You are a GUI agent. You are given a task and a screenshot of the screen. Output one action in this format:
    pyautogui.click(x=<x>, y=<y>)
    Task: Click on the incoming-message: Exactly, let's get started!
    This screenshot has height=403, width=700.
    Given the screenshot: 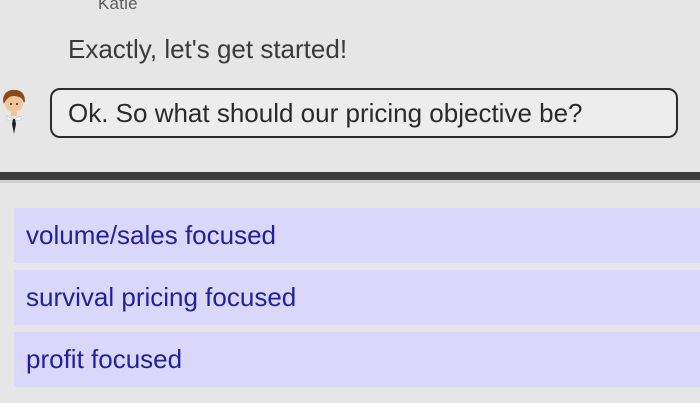 What is the action you would take?
    pyautogui.click(x=208, y=49)
    